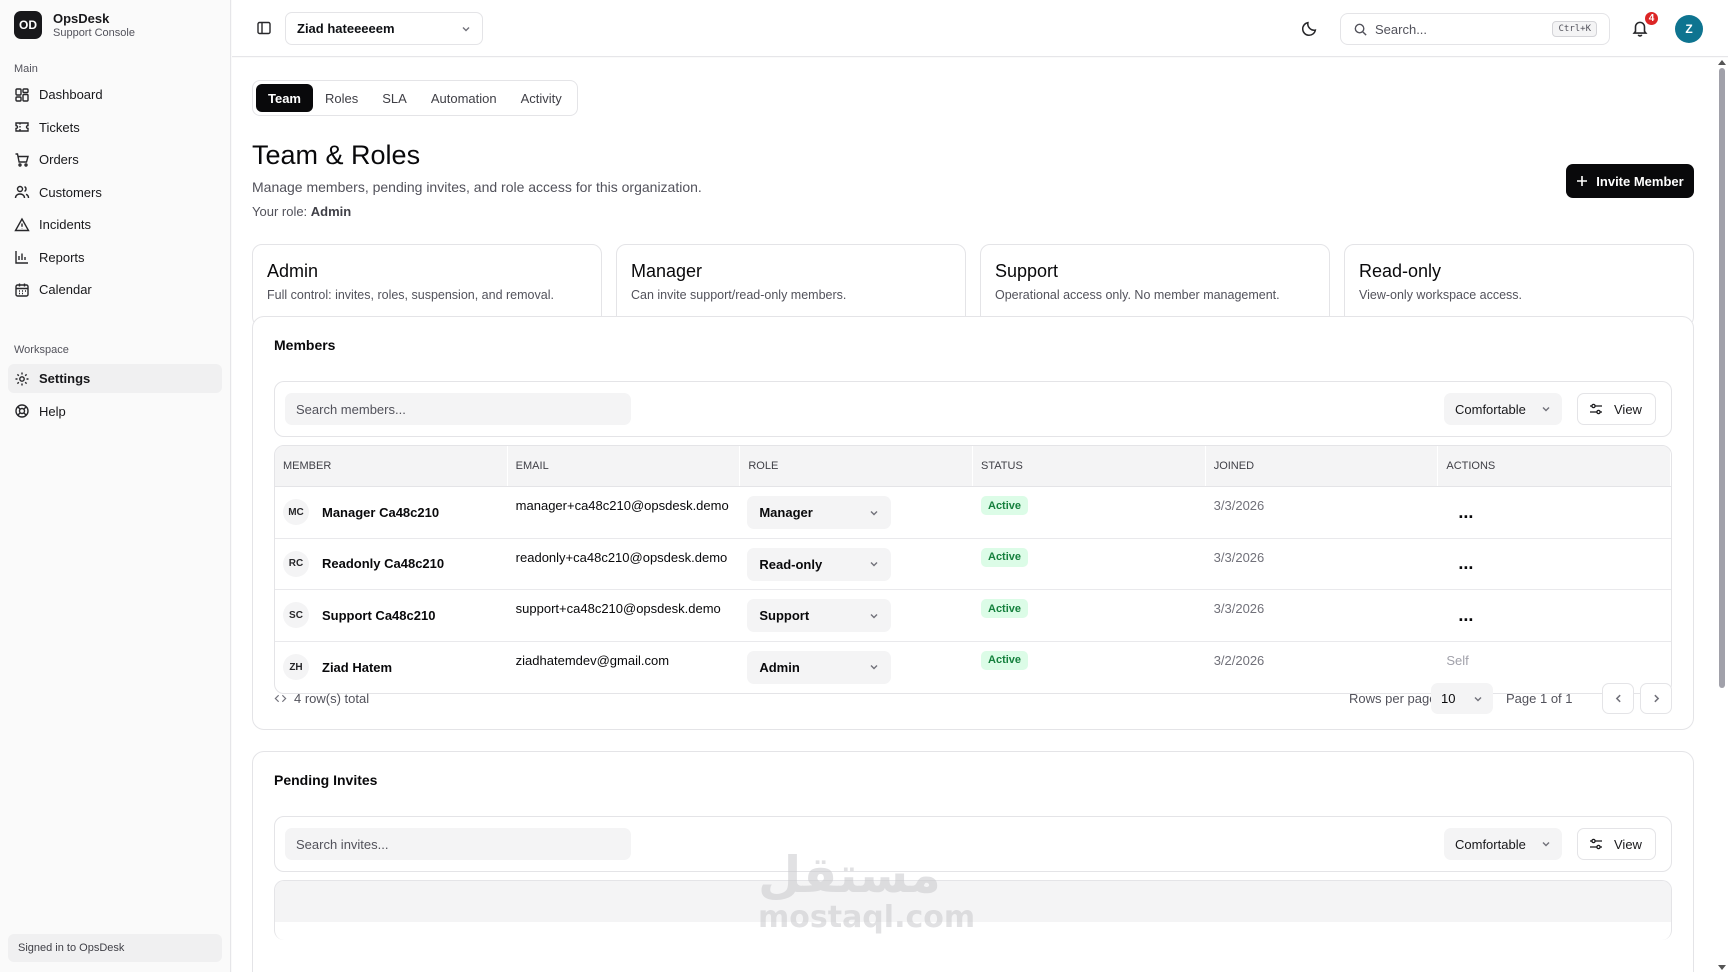  Describe the element at coordinates (336, 155) in the screenshot. I see `page-title: Team & Roles` at that location.